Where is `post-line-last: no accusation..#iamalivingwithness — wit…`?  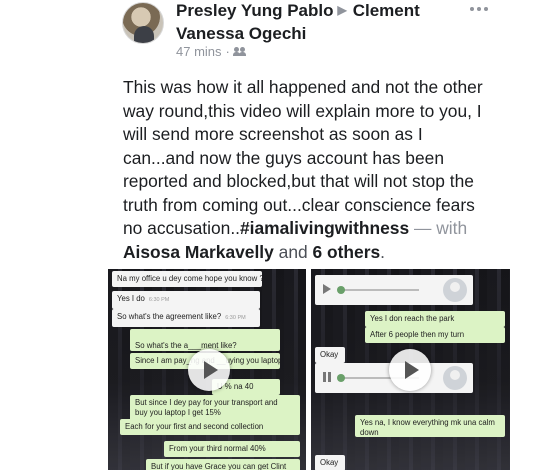
post-line-last: no accusation..#iamalivingwithness — wit… is located at coordinates (320, 229).